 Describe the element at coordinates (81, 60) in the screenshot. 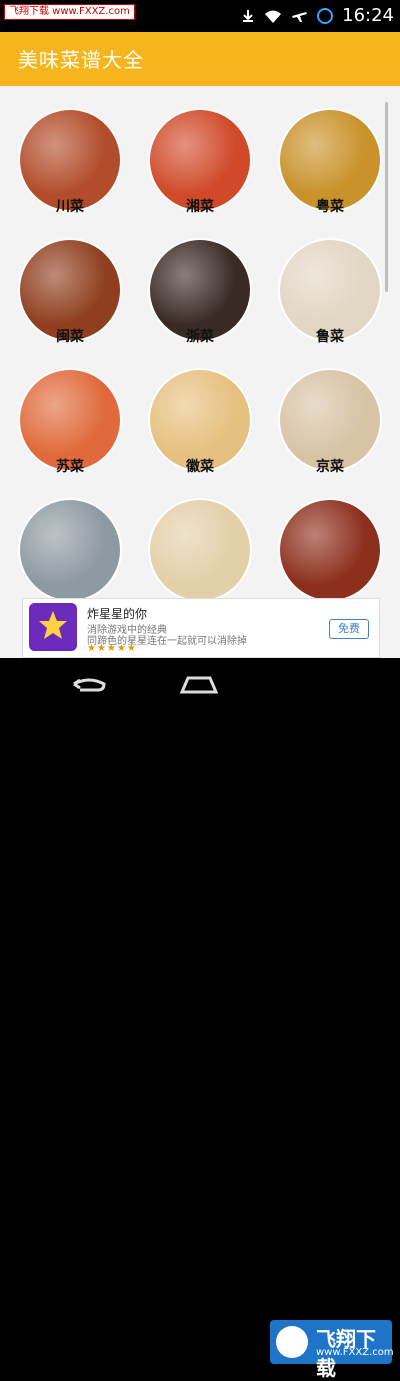

I see `app-title: 美味菜谱大全` at that location.